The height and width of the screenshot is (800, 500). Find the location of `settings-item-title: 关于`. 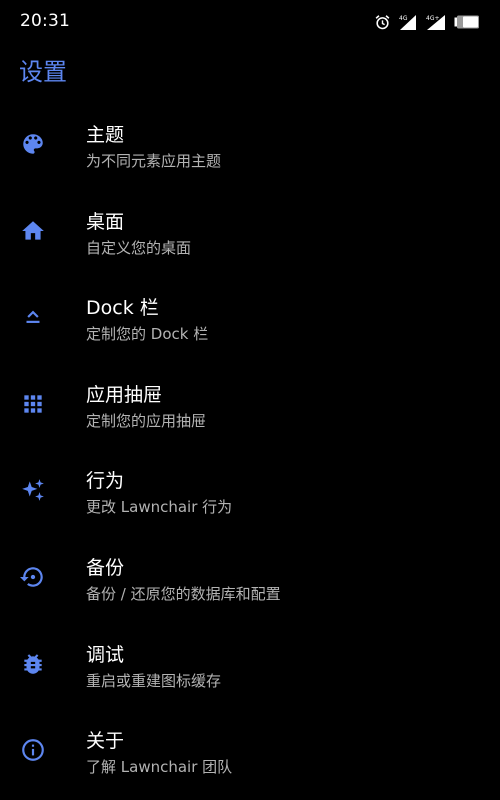

settings-item-title: 关于 is located at coordinates (105, 741).